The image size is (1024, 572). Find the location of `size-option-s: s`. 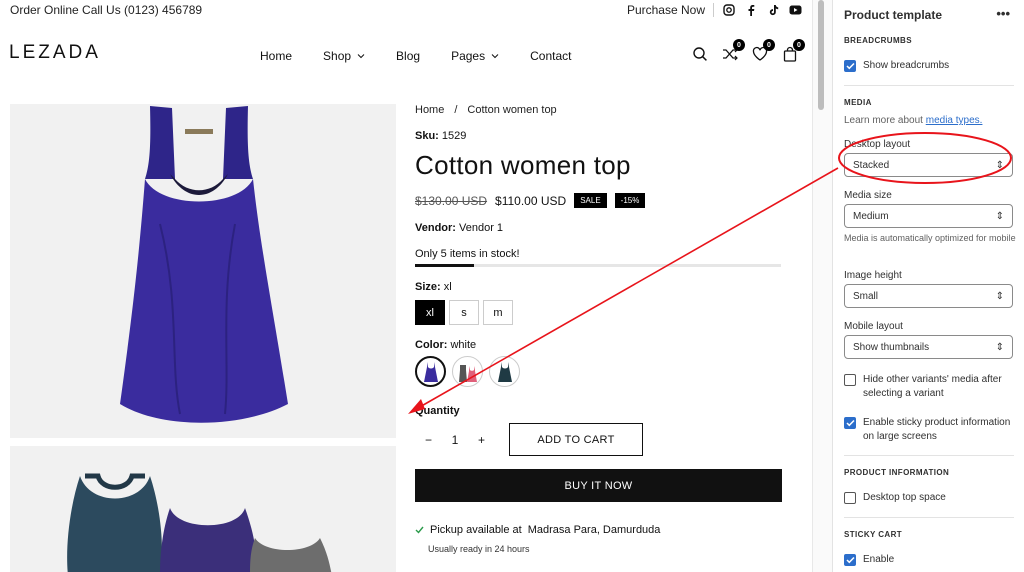

size-option-s: s is located at coordinates (464, 312).